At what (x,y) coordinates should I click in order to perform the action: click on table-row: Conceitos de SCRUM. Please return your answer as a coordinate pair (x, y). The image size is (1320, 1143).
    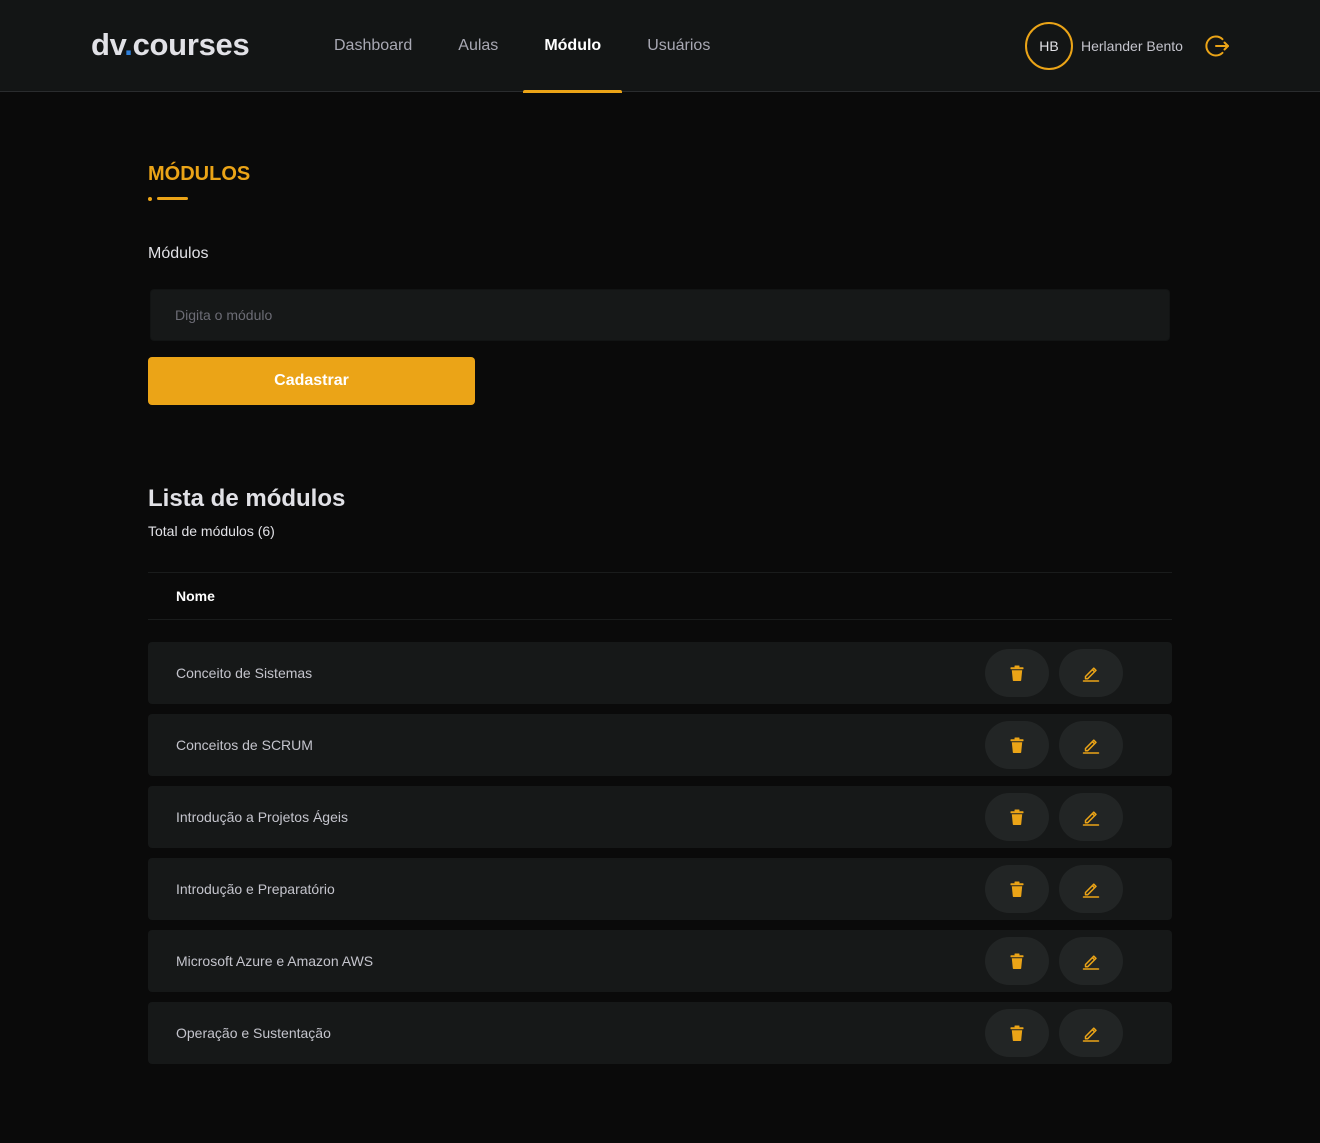
    Looking at the image, I should click on (660, 745).